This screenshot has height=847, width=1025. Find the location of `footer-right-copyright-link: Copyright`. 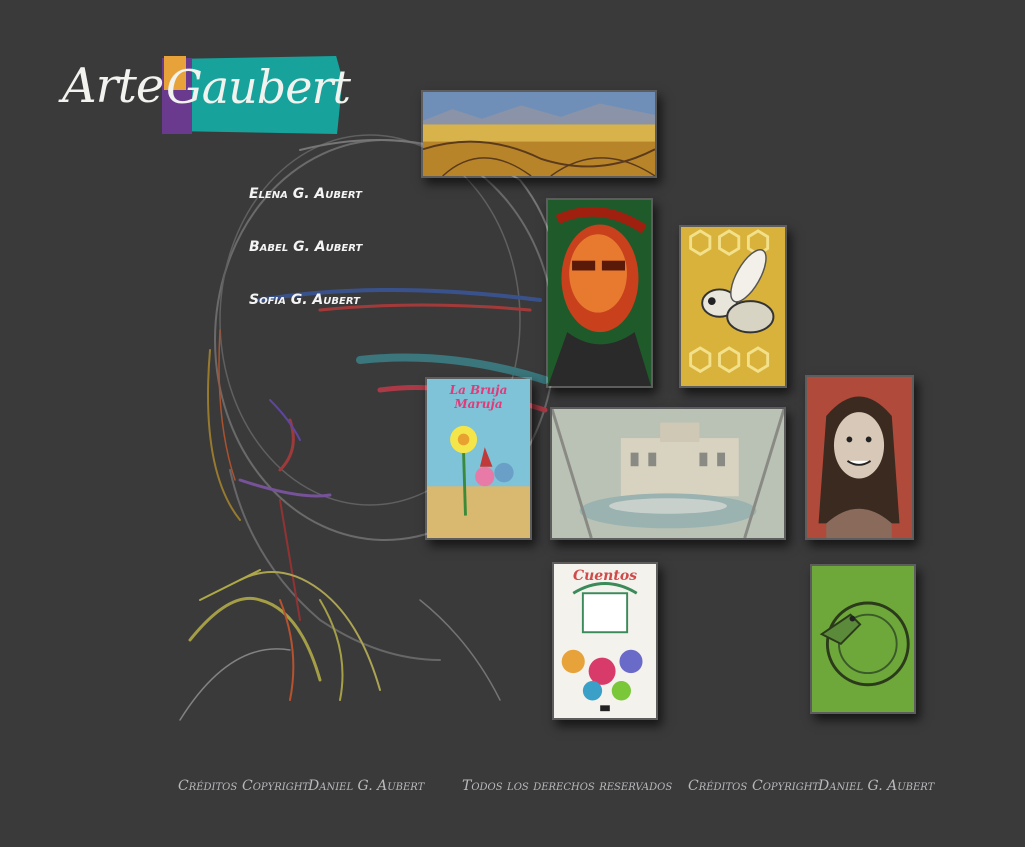

footer-right-copyright-link: Copyright is located at coordinates (785, 786).